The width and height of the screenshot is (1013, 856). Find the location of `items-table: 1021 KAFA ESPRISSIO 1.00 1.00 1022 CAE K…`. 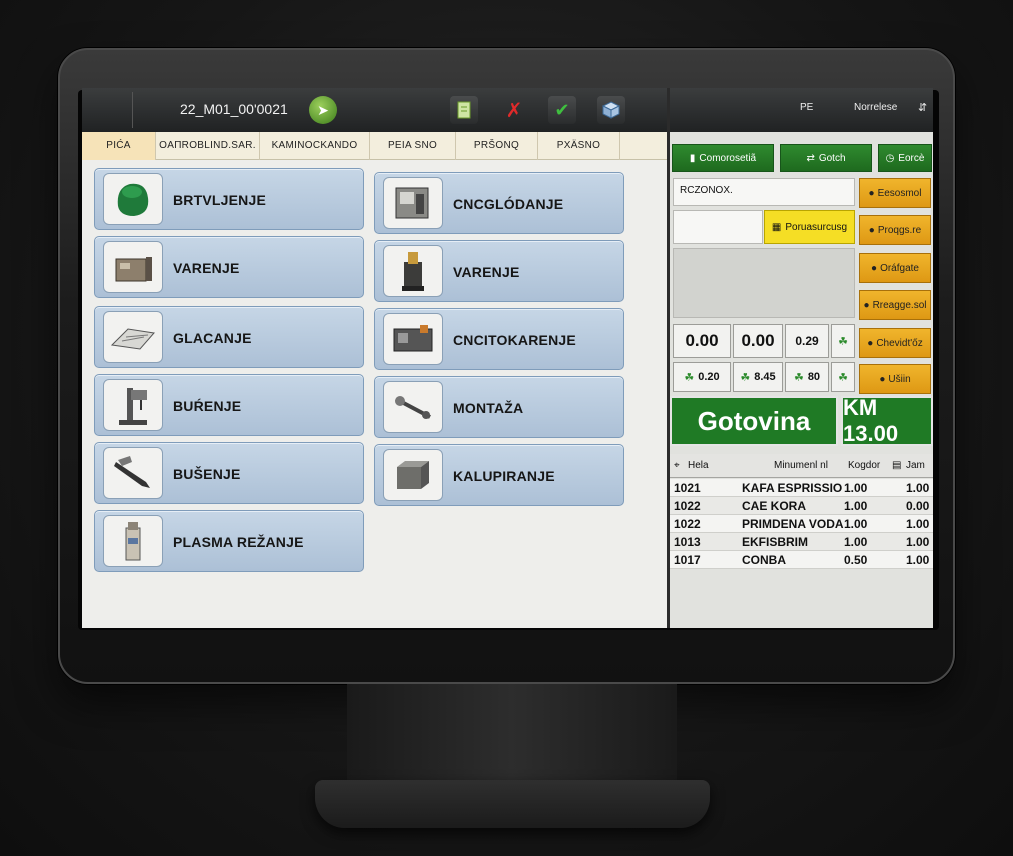

items-table: 1021 KAFA ESPRISSIO 1.00 1.00 1022 CAE K… is located at coordinates (801, 524).